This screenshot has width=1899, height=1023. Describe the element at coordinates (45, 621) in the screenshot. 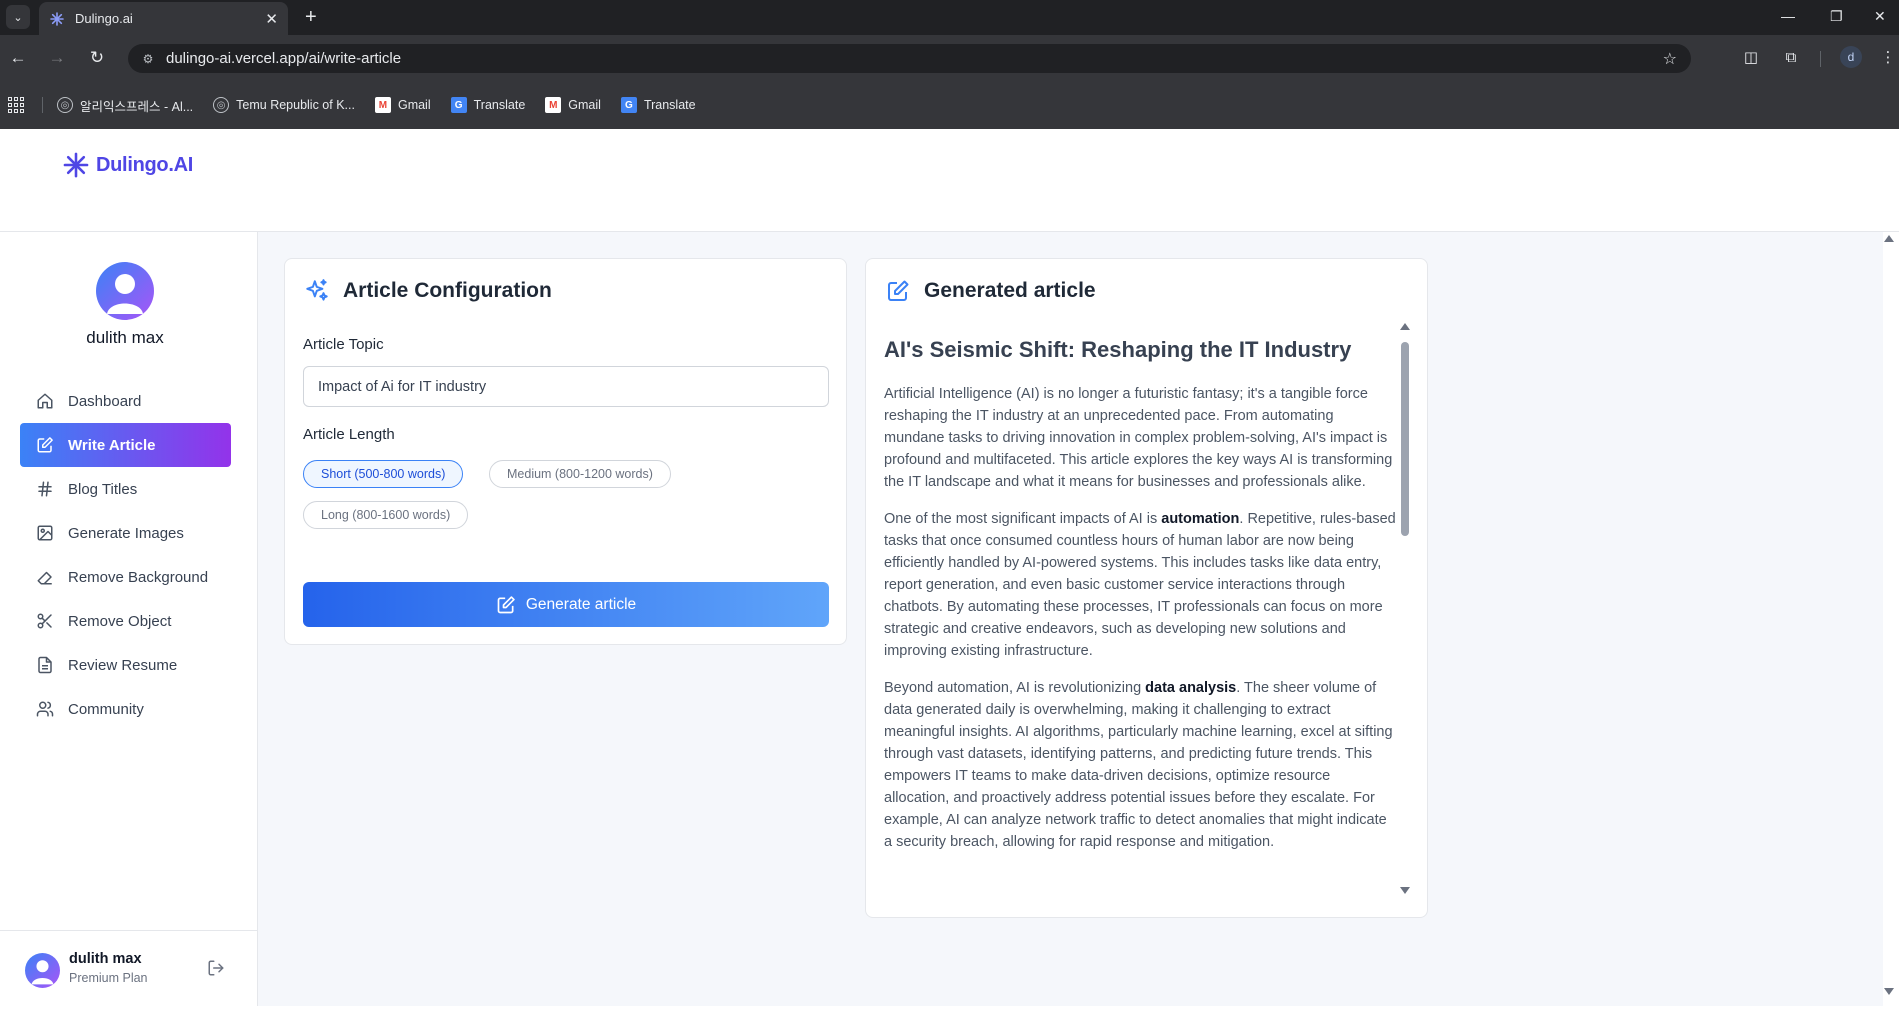

I see `scissors-icon` at that location.